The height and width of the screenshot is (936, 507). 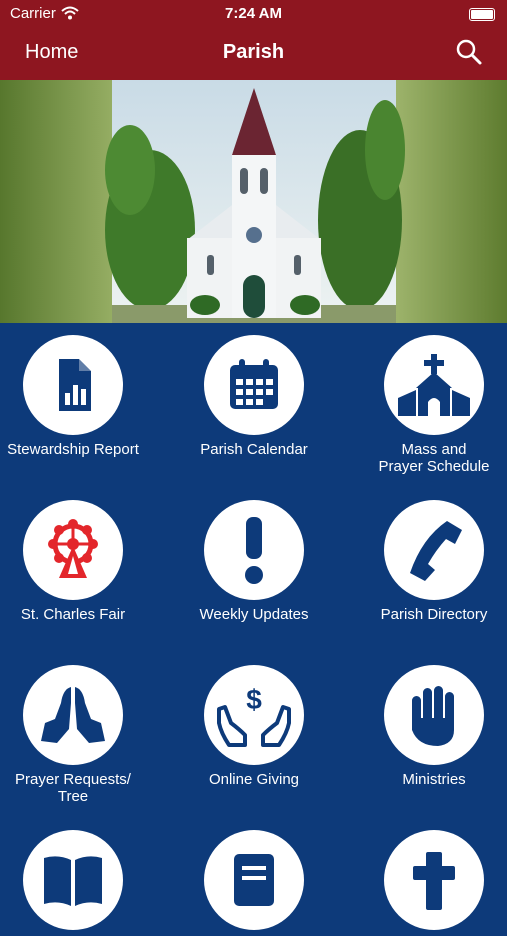 What do you see at coordinates (434, 715) in the screenshot?
I see `hand-icon` at bounding box center [434, 715].